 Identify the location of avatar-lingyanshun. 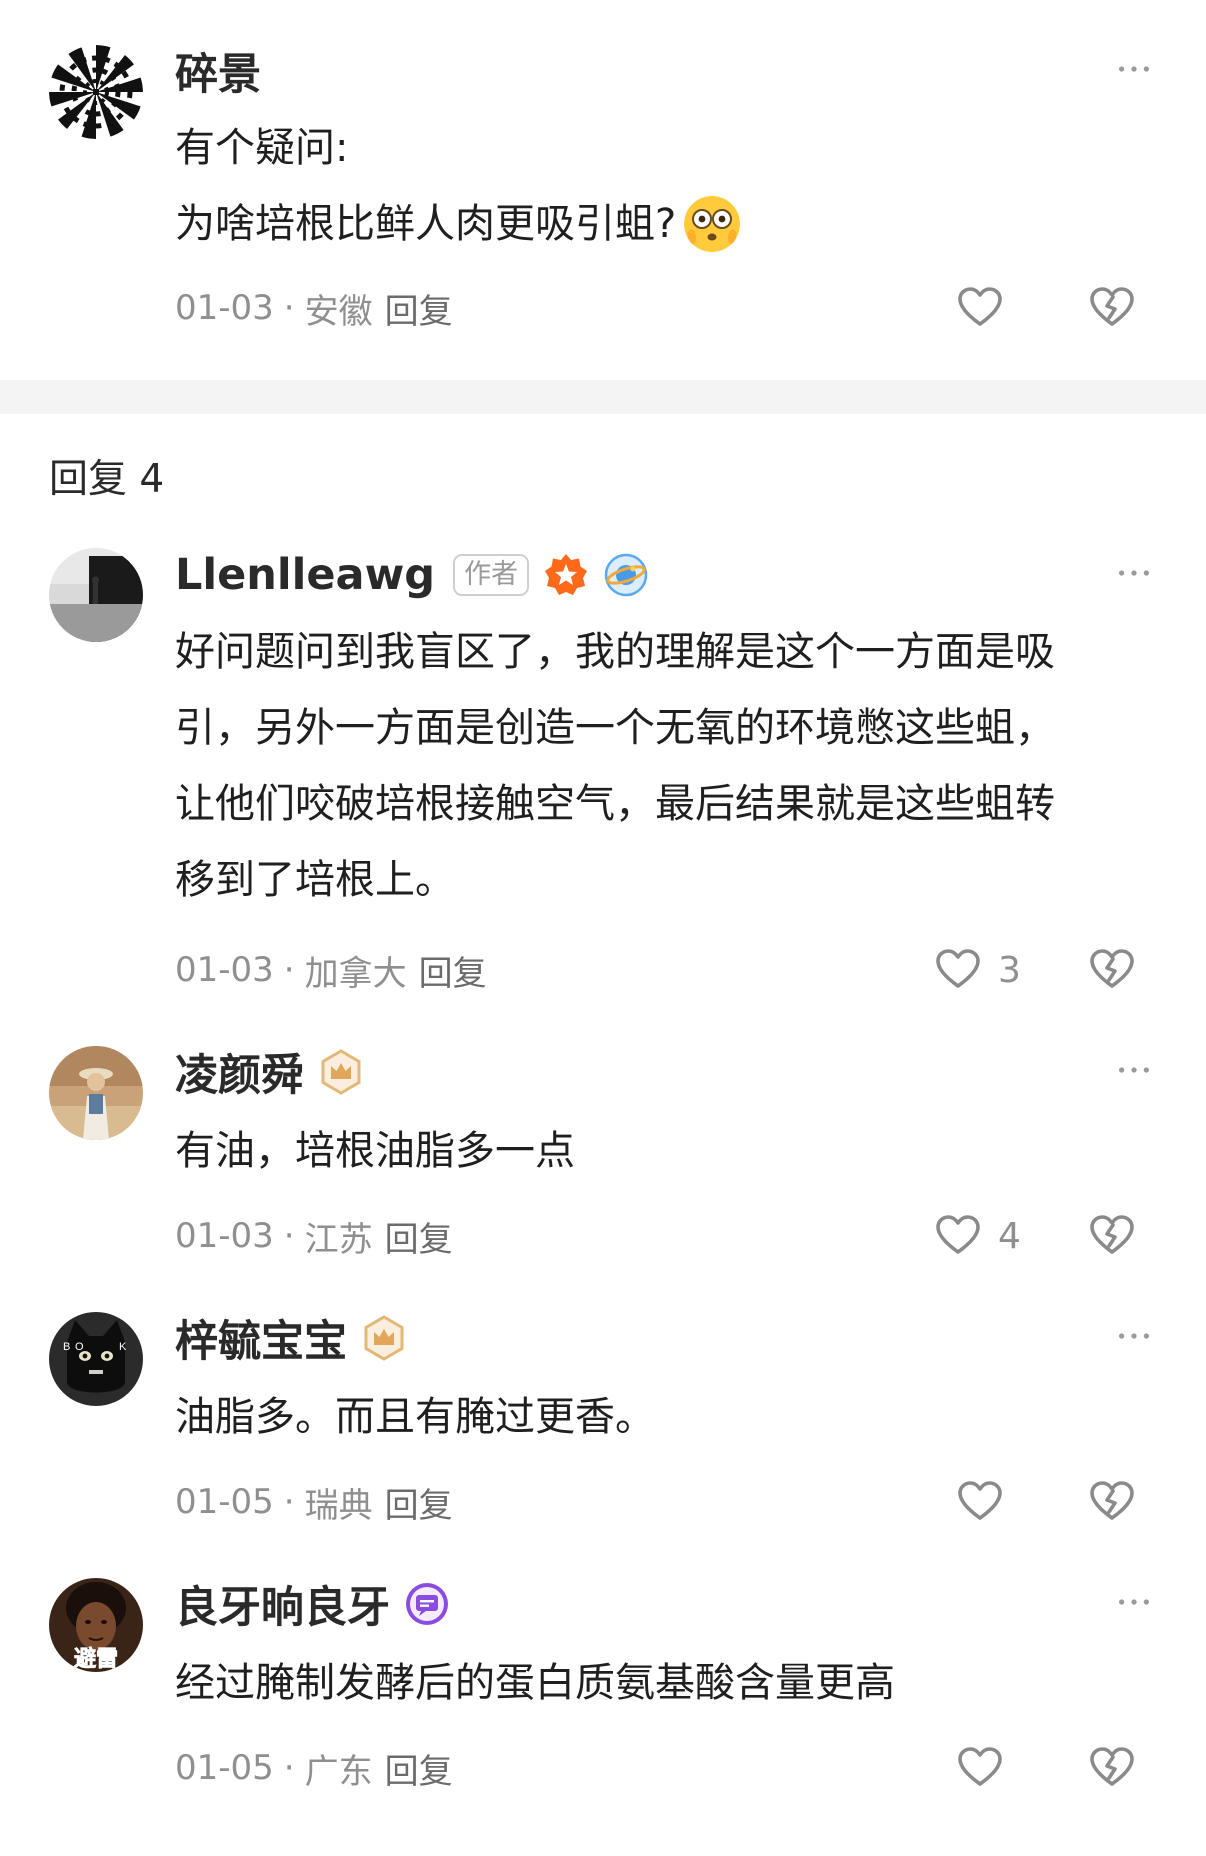
(96, 1093).